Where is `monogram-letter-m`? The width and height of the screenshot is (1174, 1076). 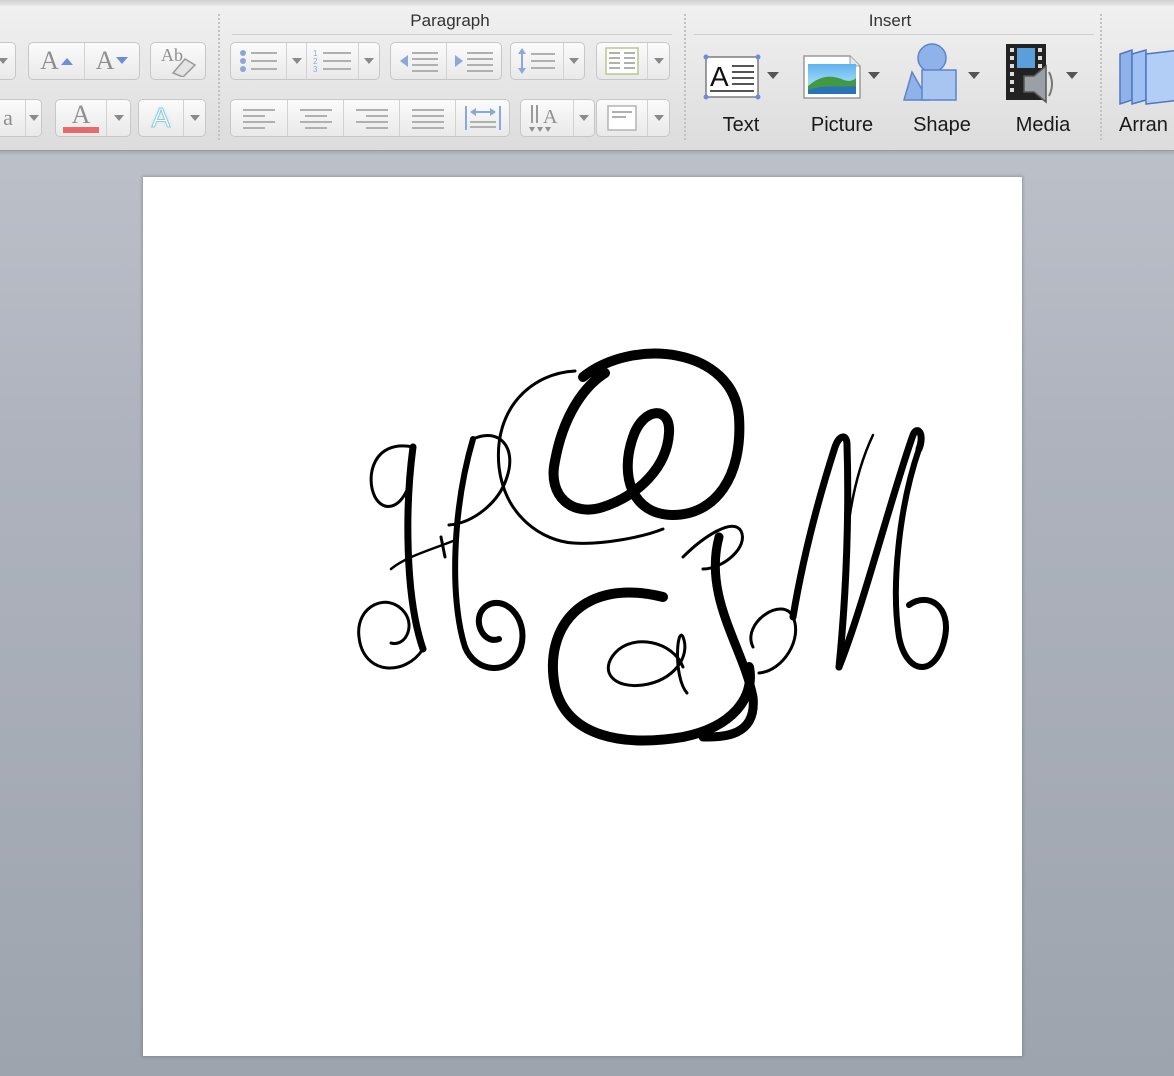
monogram-letter-m is located at coordinates (849, 551).